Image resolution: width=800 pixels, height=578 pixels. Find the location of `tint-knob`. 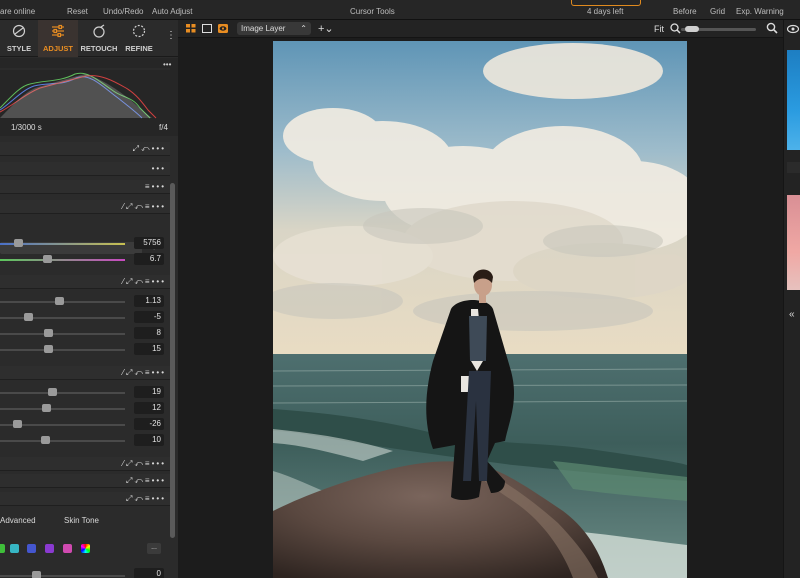

tint-knob is located at coordinates (47, 259).